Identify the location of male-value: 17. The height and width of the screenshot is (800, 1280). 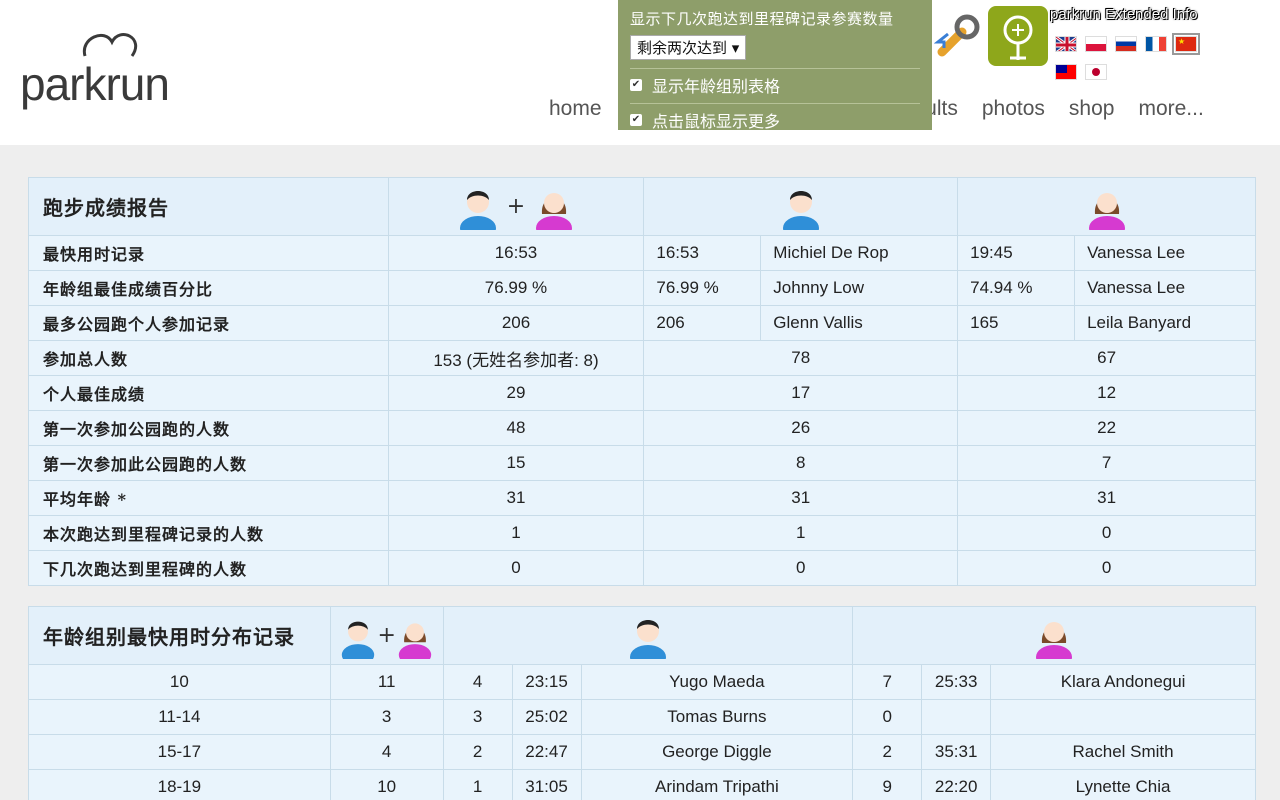
(801, 393).